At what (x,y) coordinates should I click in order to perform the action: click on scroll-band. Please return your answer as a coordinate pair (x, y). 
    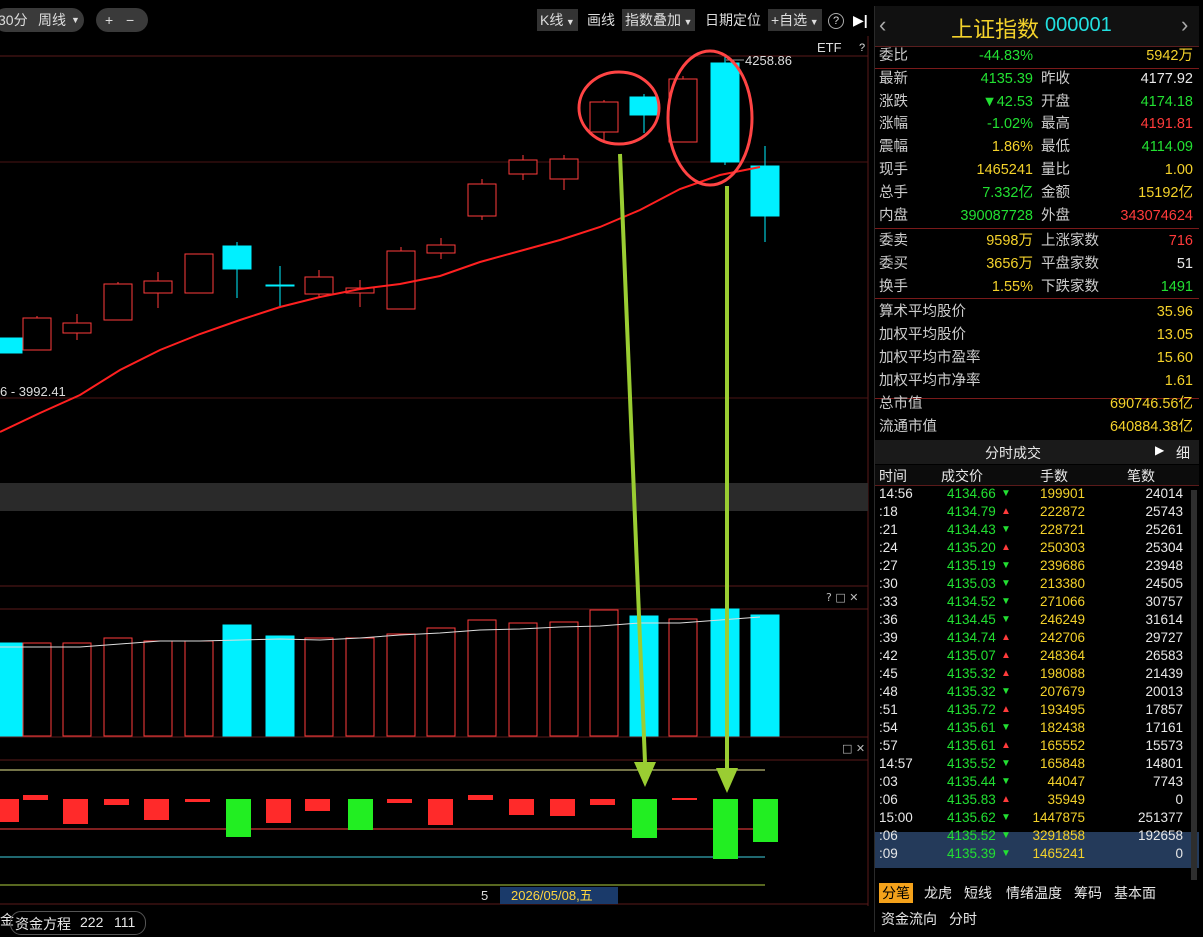
    Looking at the image, I should click on (434, 497).